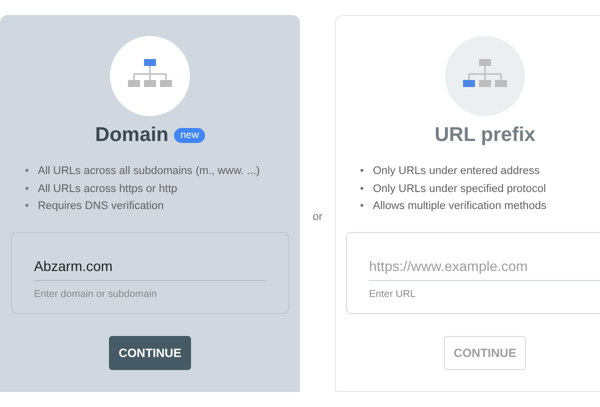 The width and height of the screenshot is (600, 407). Describe the element at coordinates (101, 206) in the screenshot. I see `feature-item: Requires DNS verification` at that location.